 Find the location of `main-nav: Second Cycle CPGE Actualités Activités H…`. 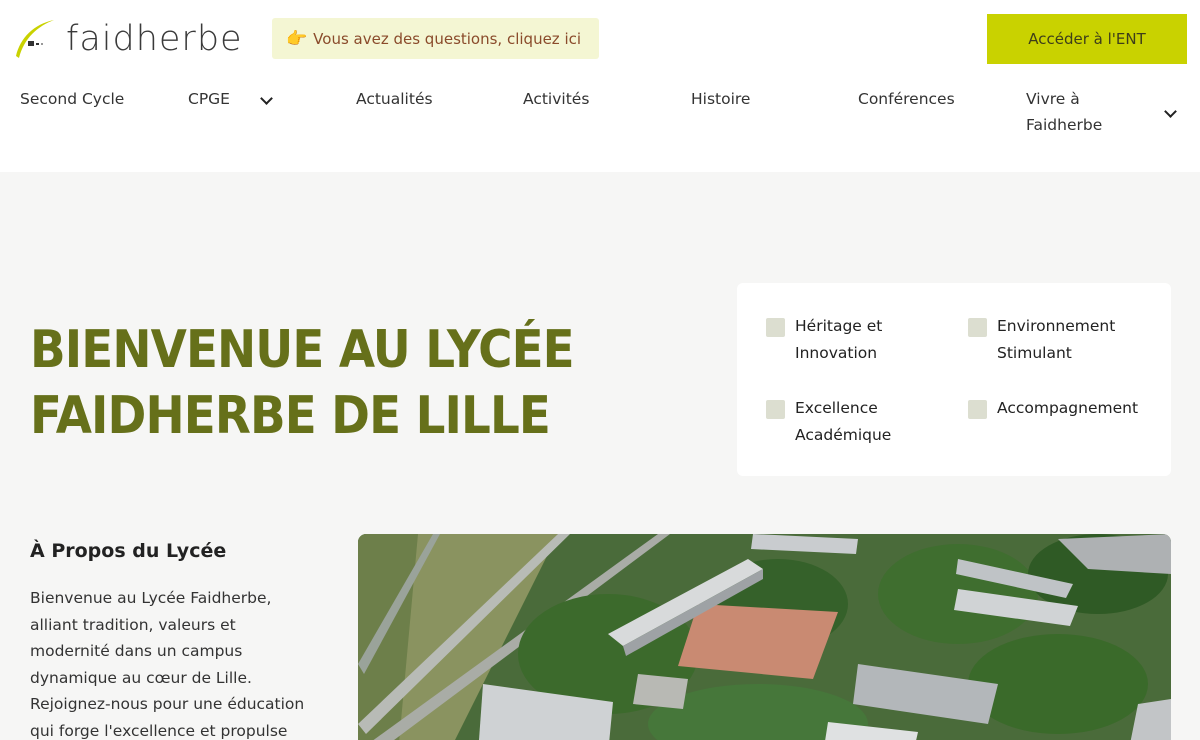

main-nav: Second Cycle CPGE Actualités Activités H… is located at coordinates (600, 120).